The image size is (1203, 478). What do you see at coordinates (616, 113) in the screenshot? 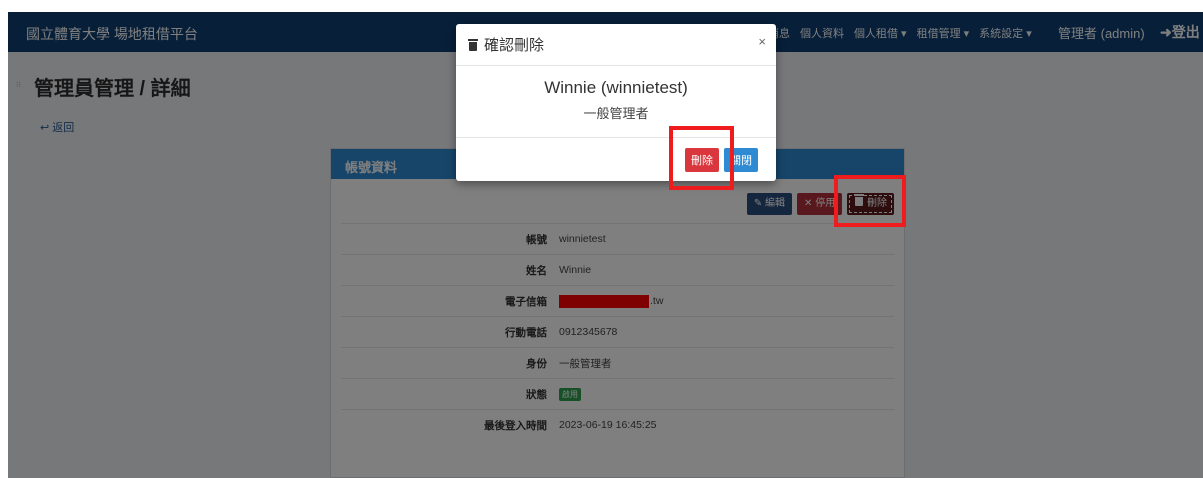
I see `target-user-role: 一般管理者` at bounding box center [616, 113].